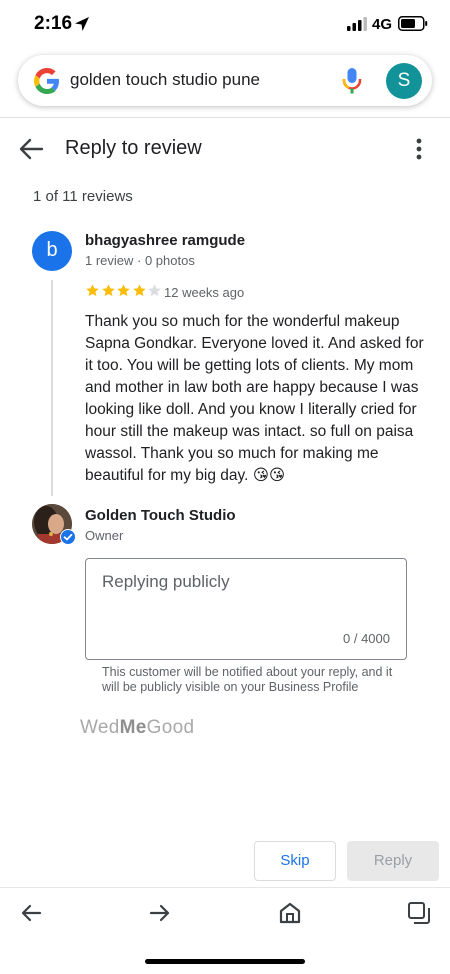 The image size is (450, 974). Describe the element at coordinates (290, 913) in the screenshot. I see `home-icon` at that location.